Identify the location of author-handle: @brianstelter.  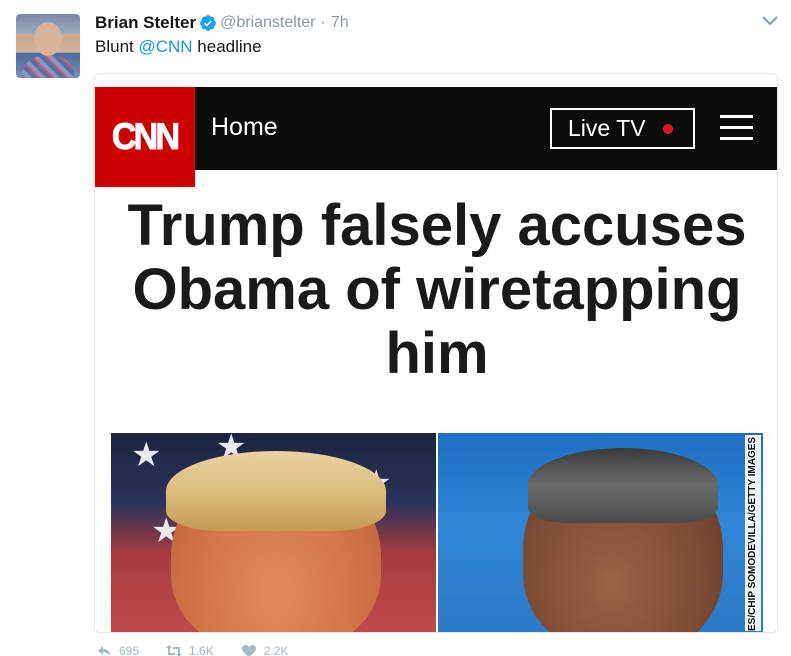
(267, 23).